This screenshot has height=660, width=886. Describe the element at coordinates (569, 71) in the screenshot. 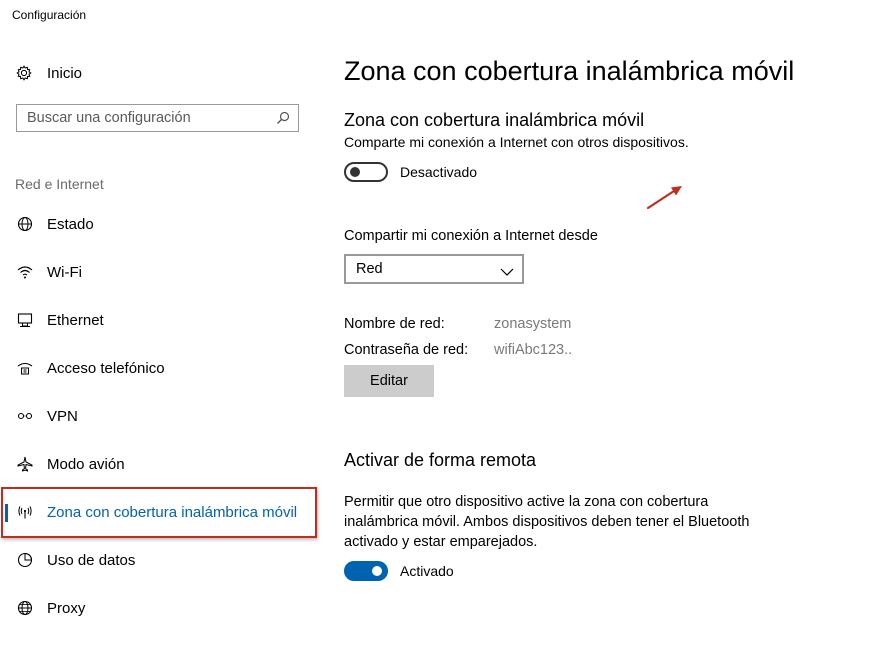

I see `page-title: Zona con cobertura inalámbrica móvil` at that location.